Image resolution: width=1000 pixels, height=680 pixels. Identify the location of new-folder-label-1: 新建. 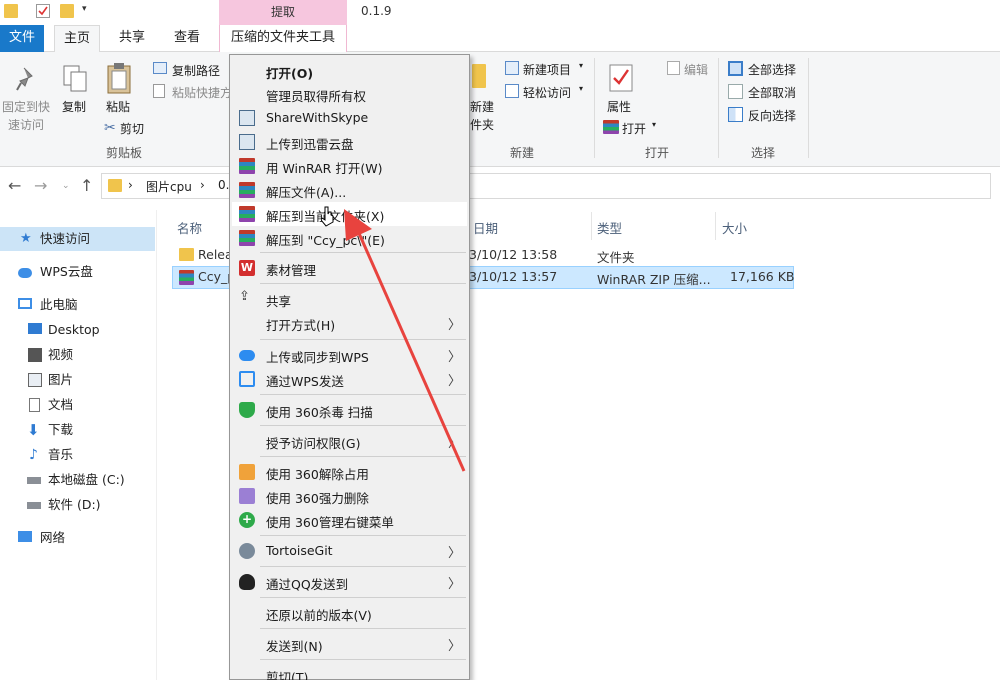
(482, 106).